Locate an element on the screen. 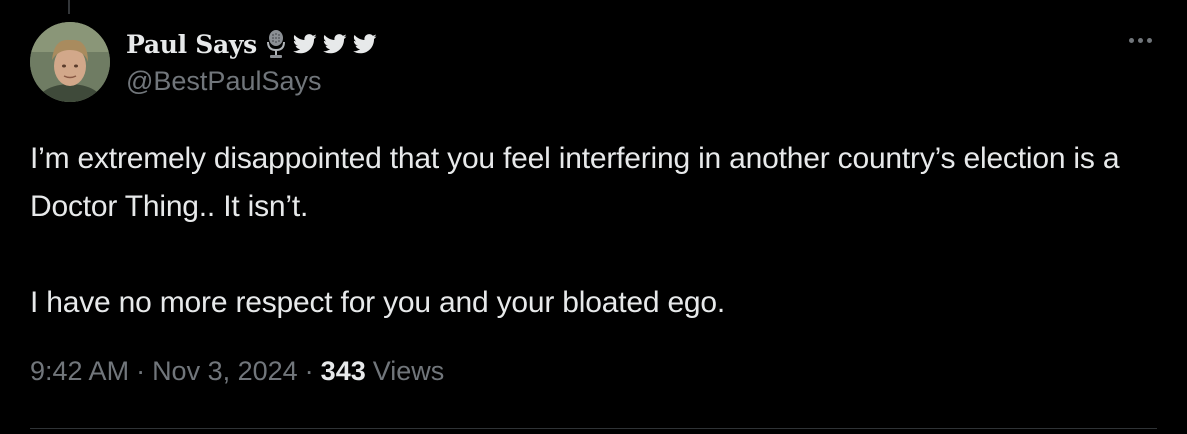 The width and height of the screenshot is (1187, 434). author-names: Paul Says @BestPaulSays is located at coordinates (251, 61).